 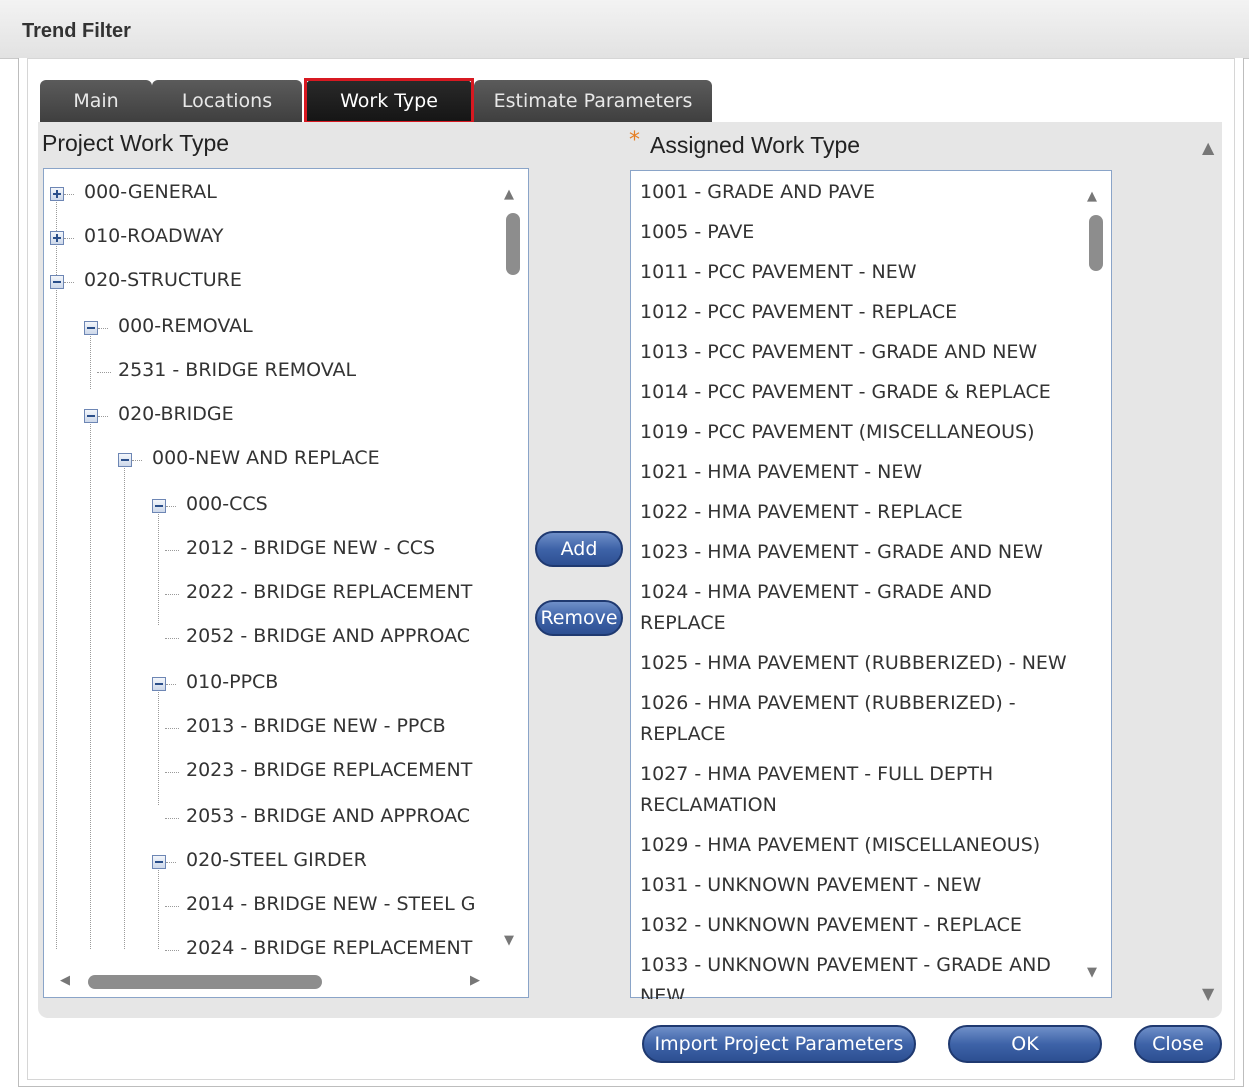 I want to click on tree-node: 2013 - BRIDGE NEW - PPCB, so click(x=316, y=726).